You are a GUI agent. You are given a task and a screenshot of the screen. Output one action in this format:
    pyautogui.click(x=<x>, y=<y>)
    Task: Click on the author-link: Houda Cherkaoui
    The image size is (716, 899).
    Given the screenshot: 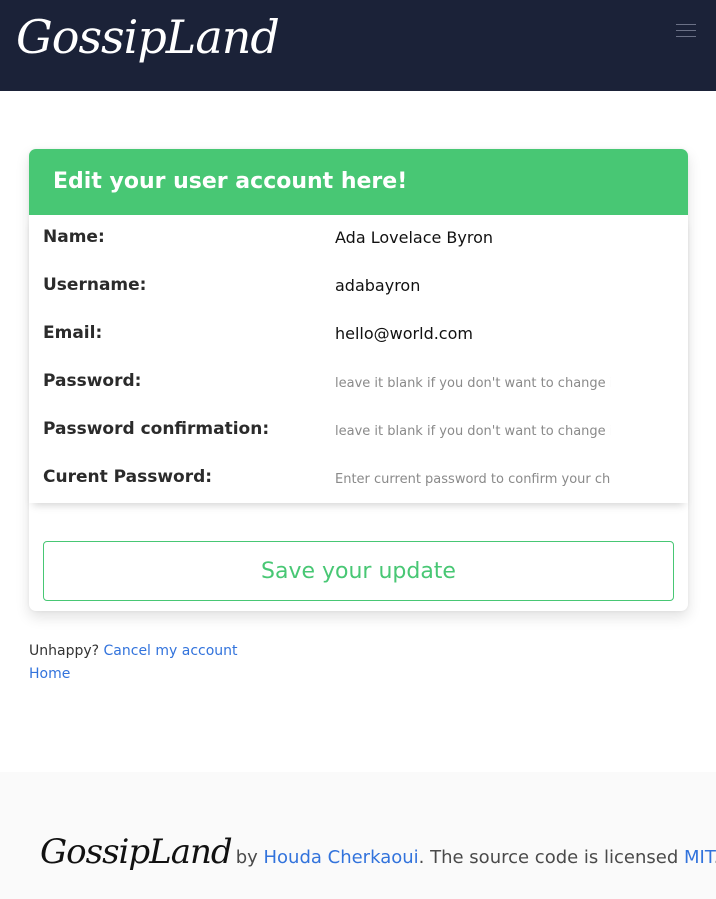 What is the action you would take?
    pyautogui.click(x=341, y=857)
    